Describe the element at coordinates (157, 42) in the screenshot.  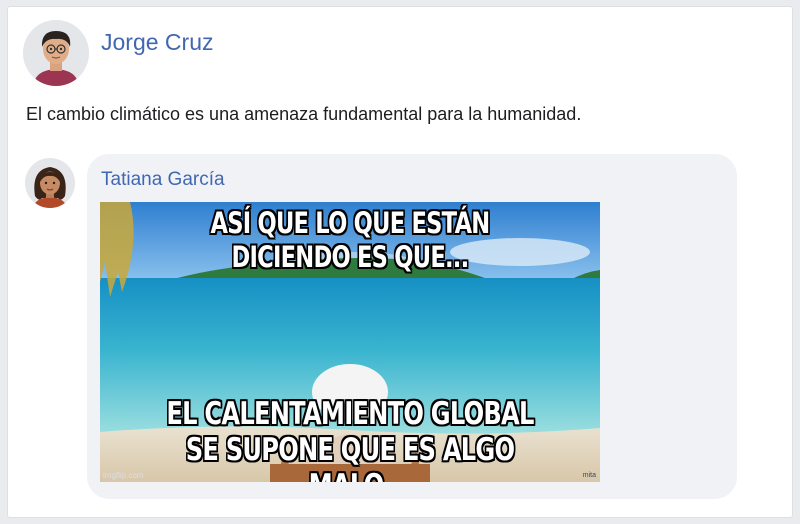
I see `post-author-name: Jorge Cruz` at that location.